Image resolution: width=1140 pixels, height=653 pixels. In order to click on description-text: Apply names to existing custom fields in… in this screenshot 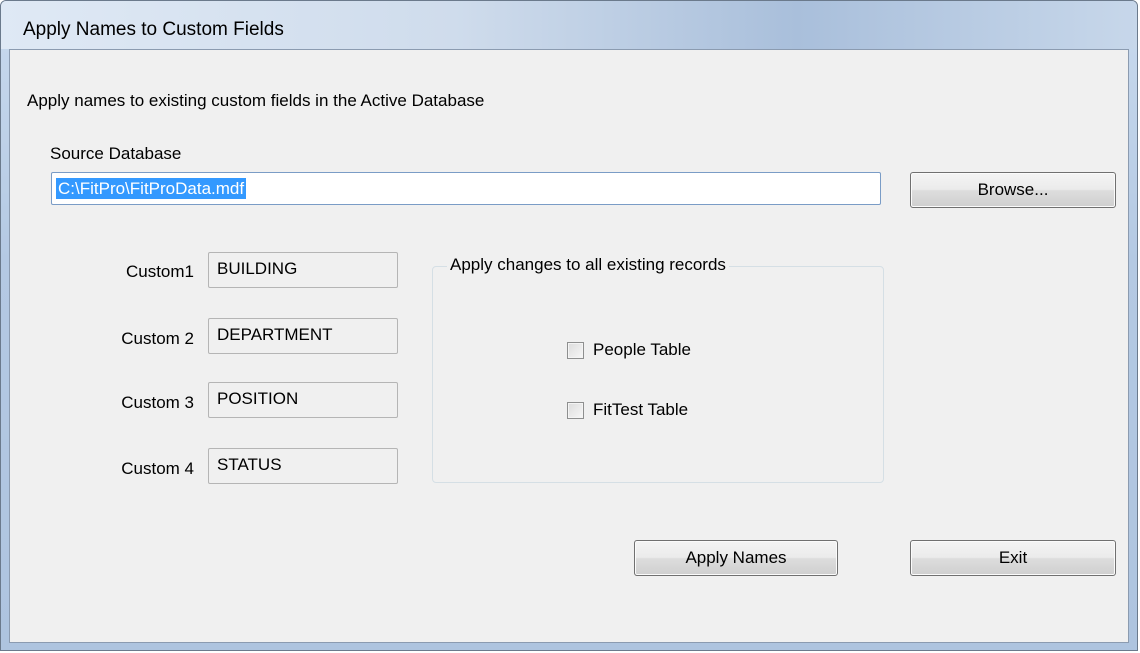, I will do `click(256, 100)`.